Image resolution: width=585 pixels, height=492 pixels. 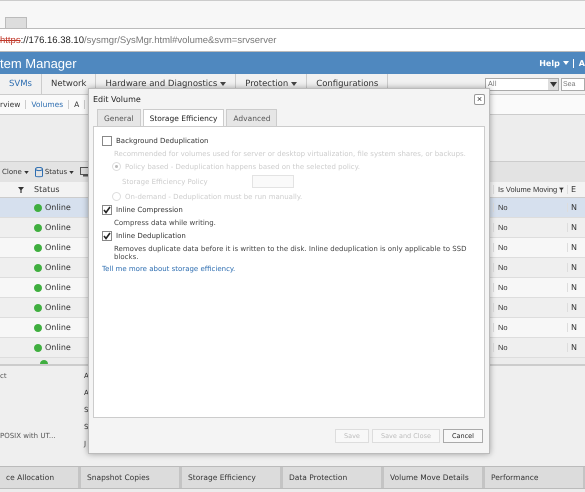 What do you see at coordinates (21, 84) in the screenshot?
I see `nav-tab: SVMs` at bounding box center [21, 84].